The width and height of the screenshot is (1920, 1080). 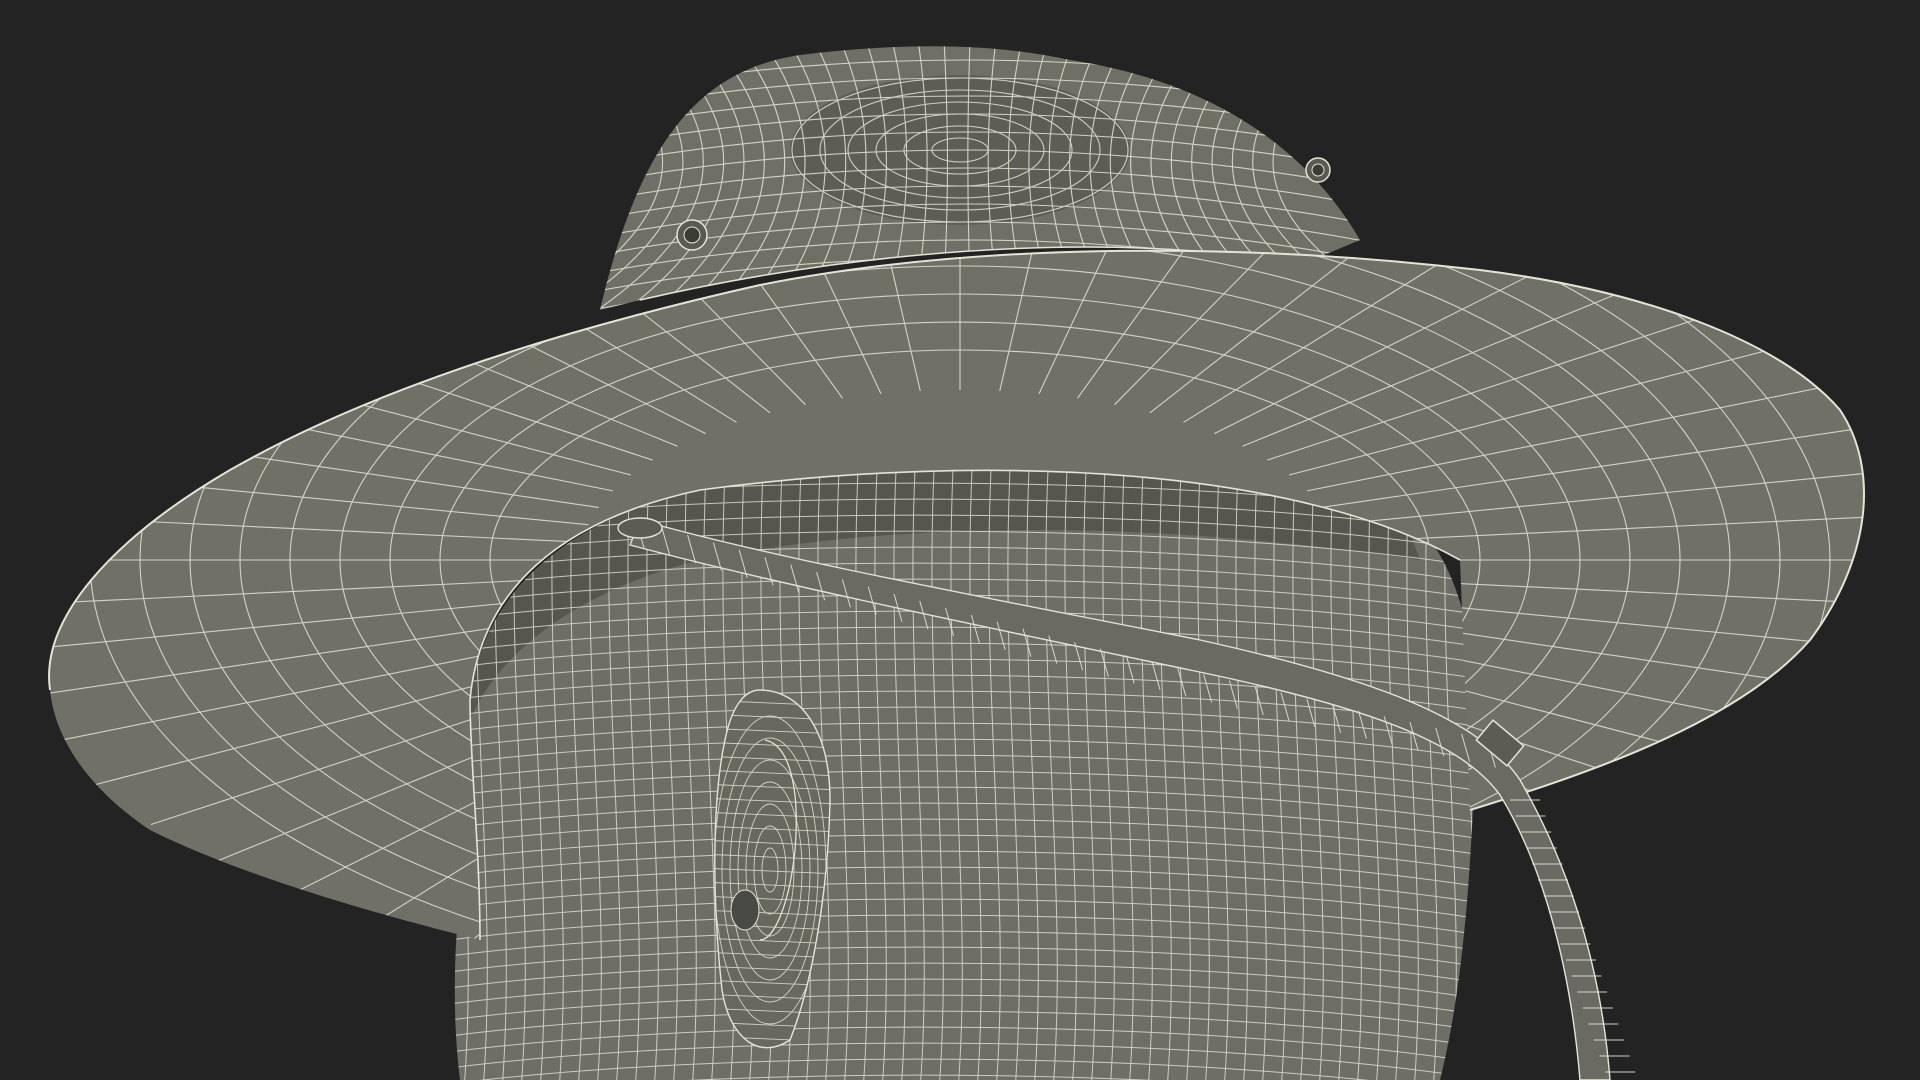 I want to click on grommet-right, so click(x=1318, y=170).